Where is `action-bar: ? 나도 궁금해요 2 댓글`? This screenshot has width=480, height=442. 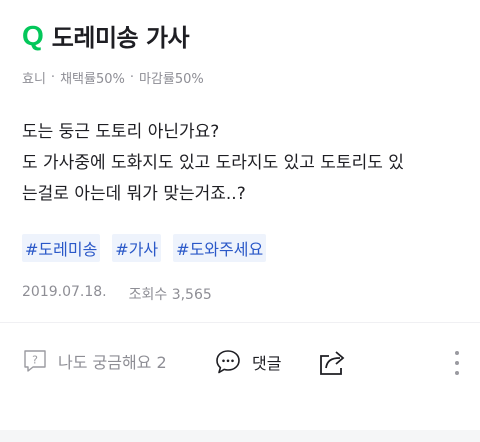
action-bar: ? 나도 궁금해요 2 댓글 is located at coordinates (244, 362).